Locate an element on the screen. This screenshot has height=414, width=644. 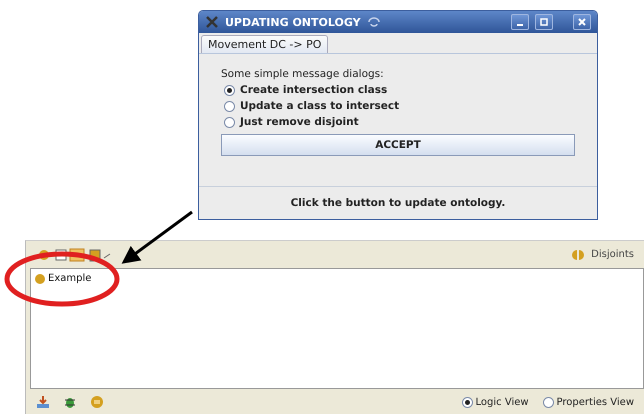
status-text: Click the button to update ontology. is located at coordinates (398, 202).